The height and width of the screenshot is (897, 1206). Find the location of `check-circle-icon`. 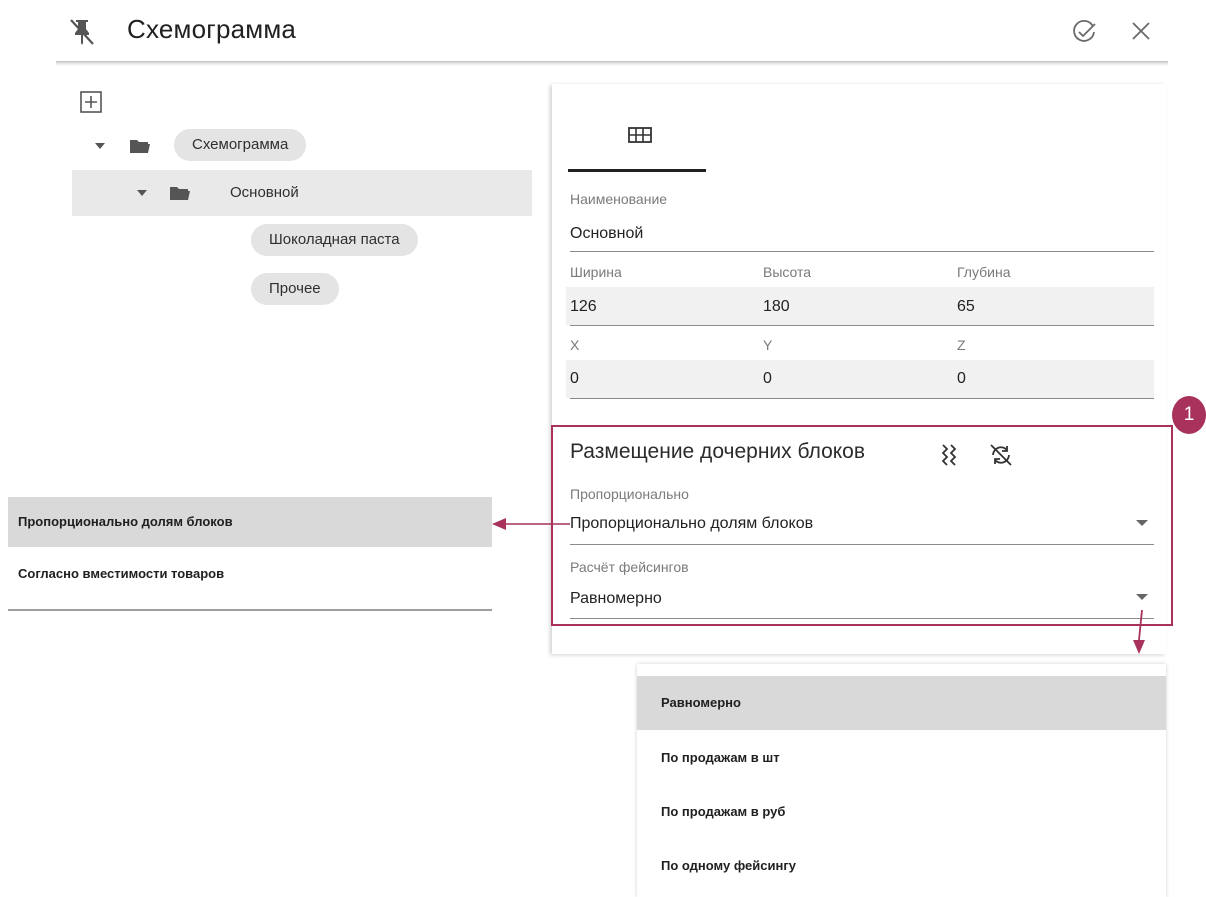

check-circle-icon is located at coordinates (1084, 32).